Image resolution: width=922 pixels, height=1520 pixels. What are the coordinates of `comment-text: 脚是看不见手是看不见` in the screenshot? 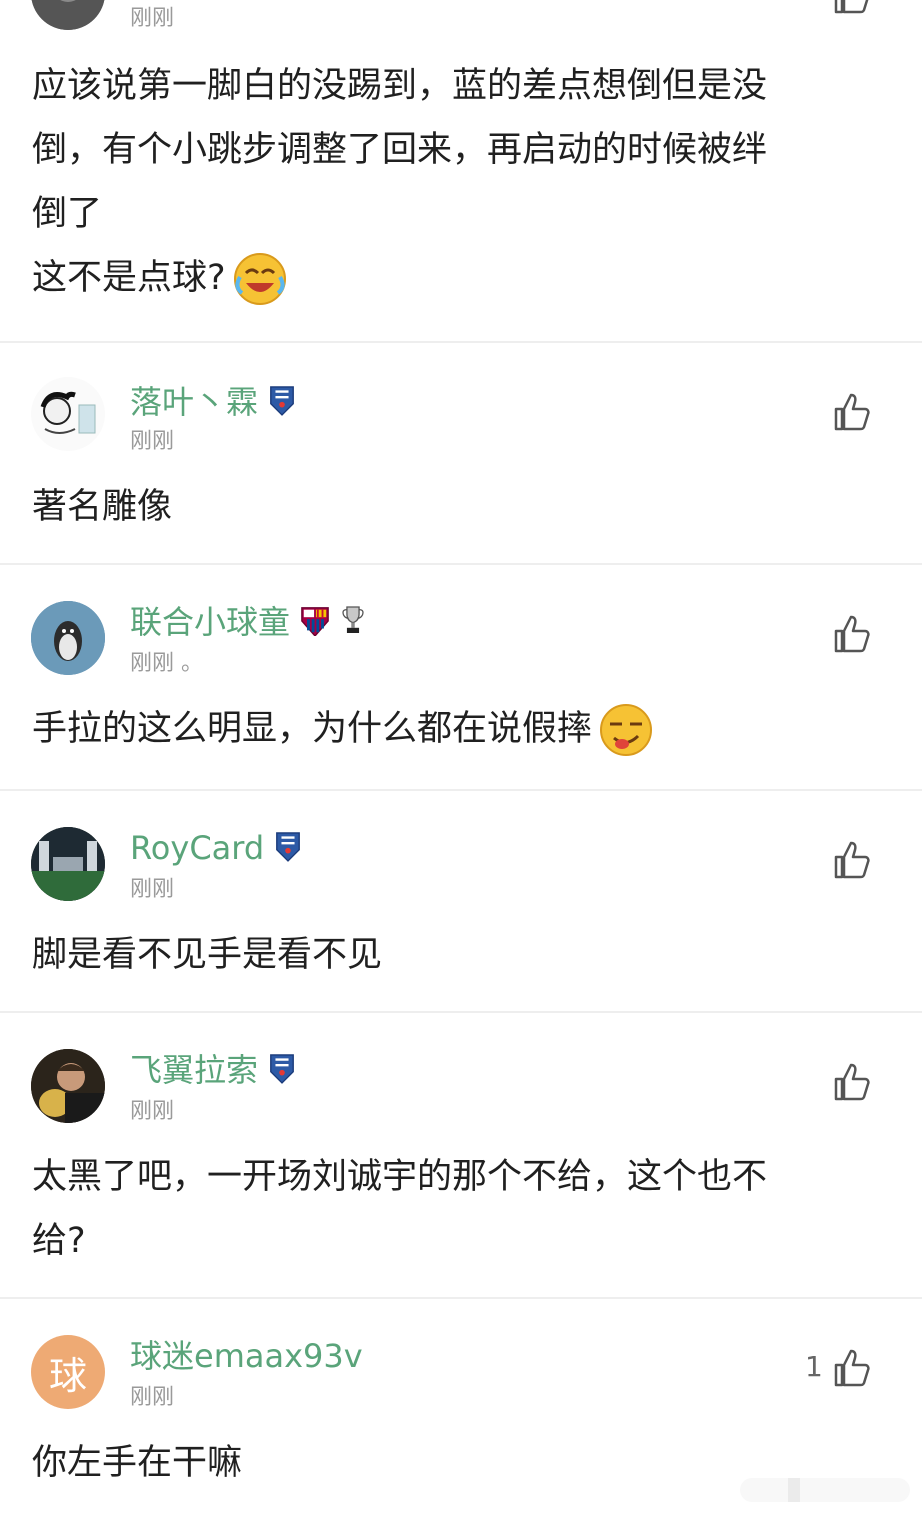 It's located at (207, 955).